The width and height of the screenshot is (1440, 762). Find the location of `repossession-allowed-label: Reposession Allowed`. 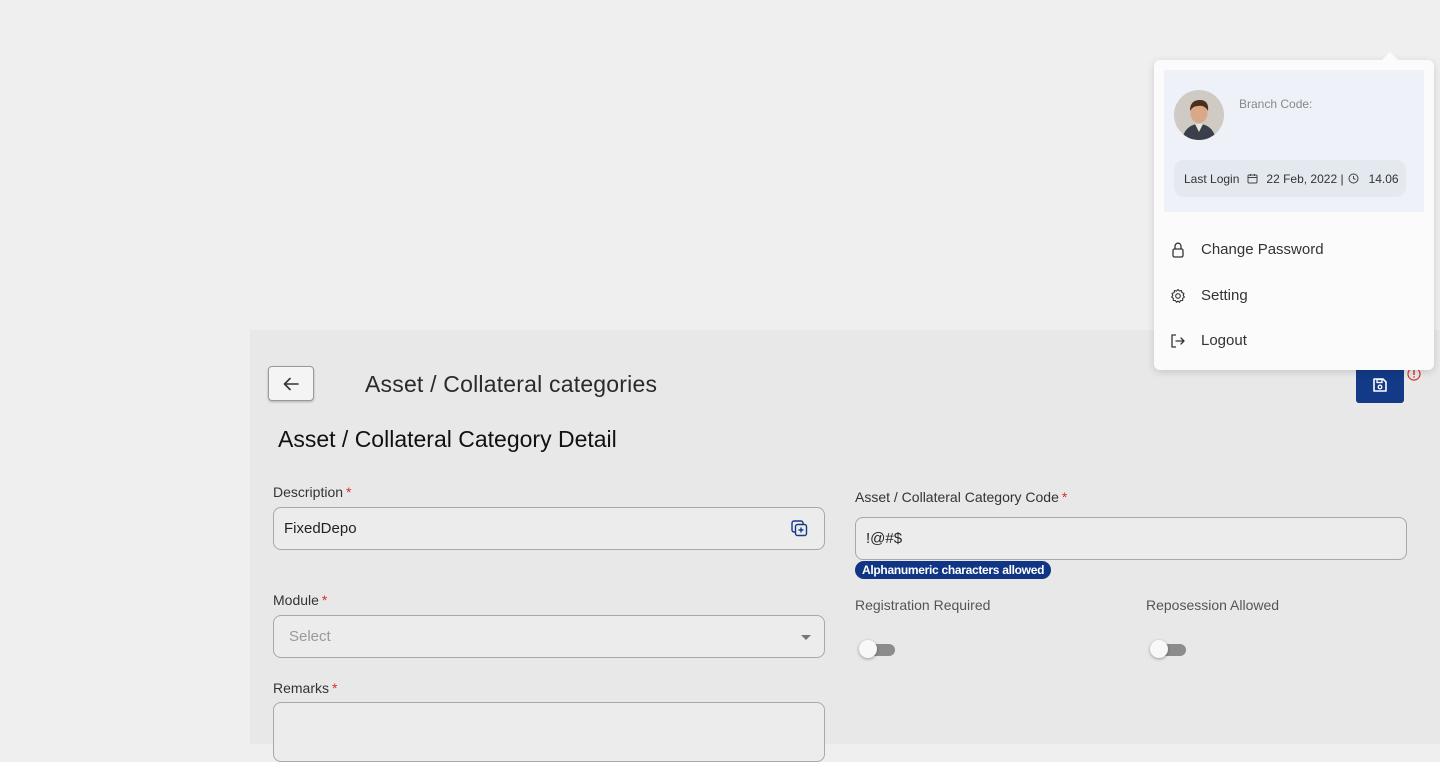

repossession-allowed-label: Reposession Allowed is located at coordinates (1213, 605).